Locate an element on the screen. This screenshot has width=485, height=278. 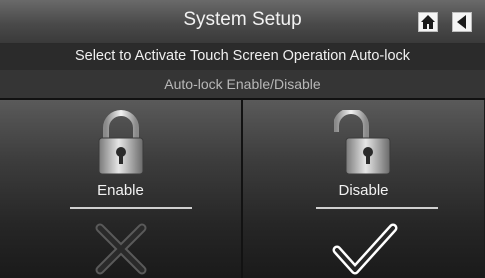
padlock-open-icon is located at coordinates (361, 142).